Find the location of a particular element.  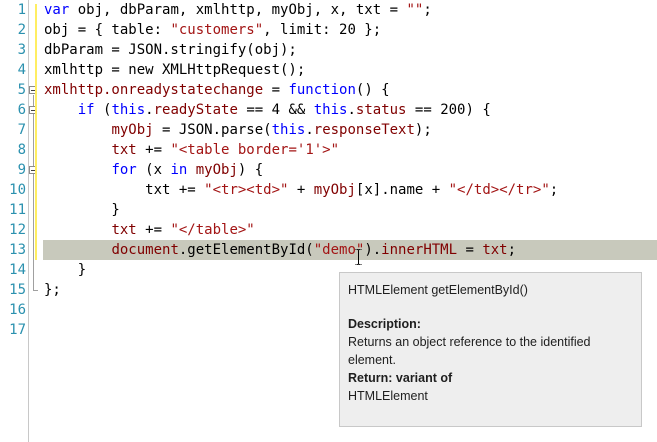

line-number: 3 is located at coordinates (21, 50).